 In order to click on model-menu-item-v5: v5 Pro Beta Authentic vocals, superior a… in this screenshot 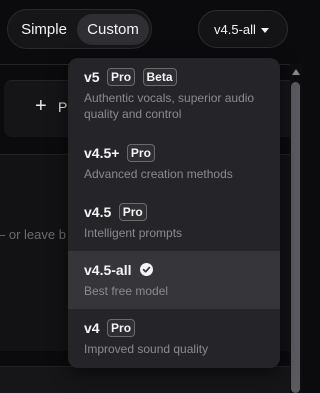, I will do `click(174, 89)`.